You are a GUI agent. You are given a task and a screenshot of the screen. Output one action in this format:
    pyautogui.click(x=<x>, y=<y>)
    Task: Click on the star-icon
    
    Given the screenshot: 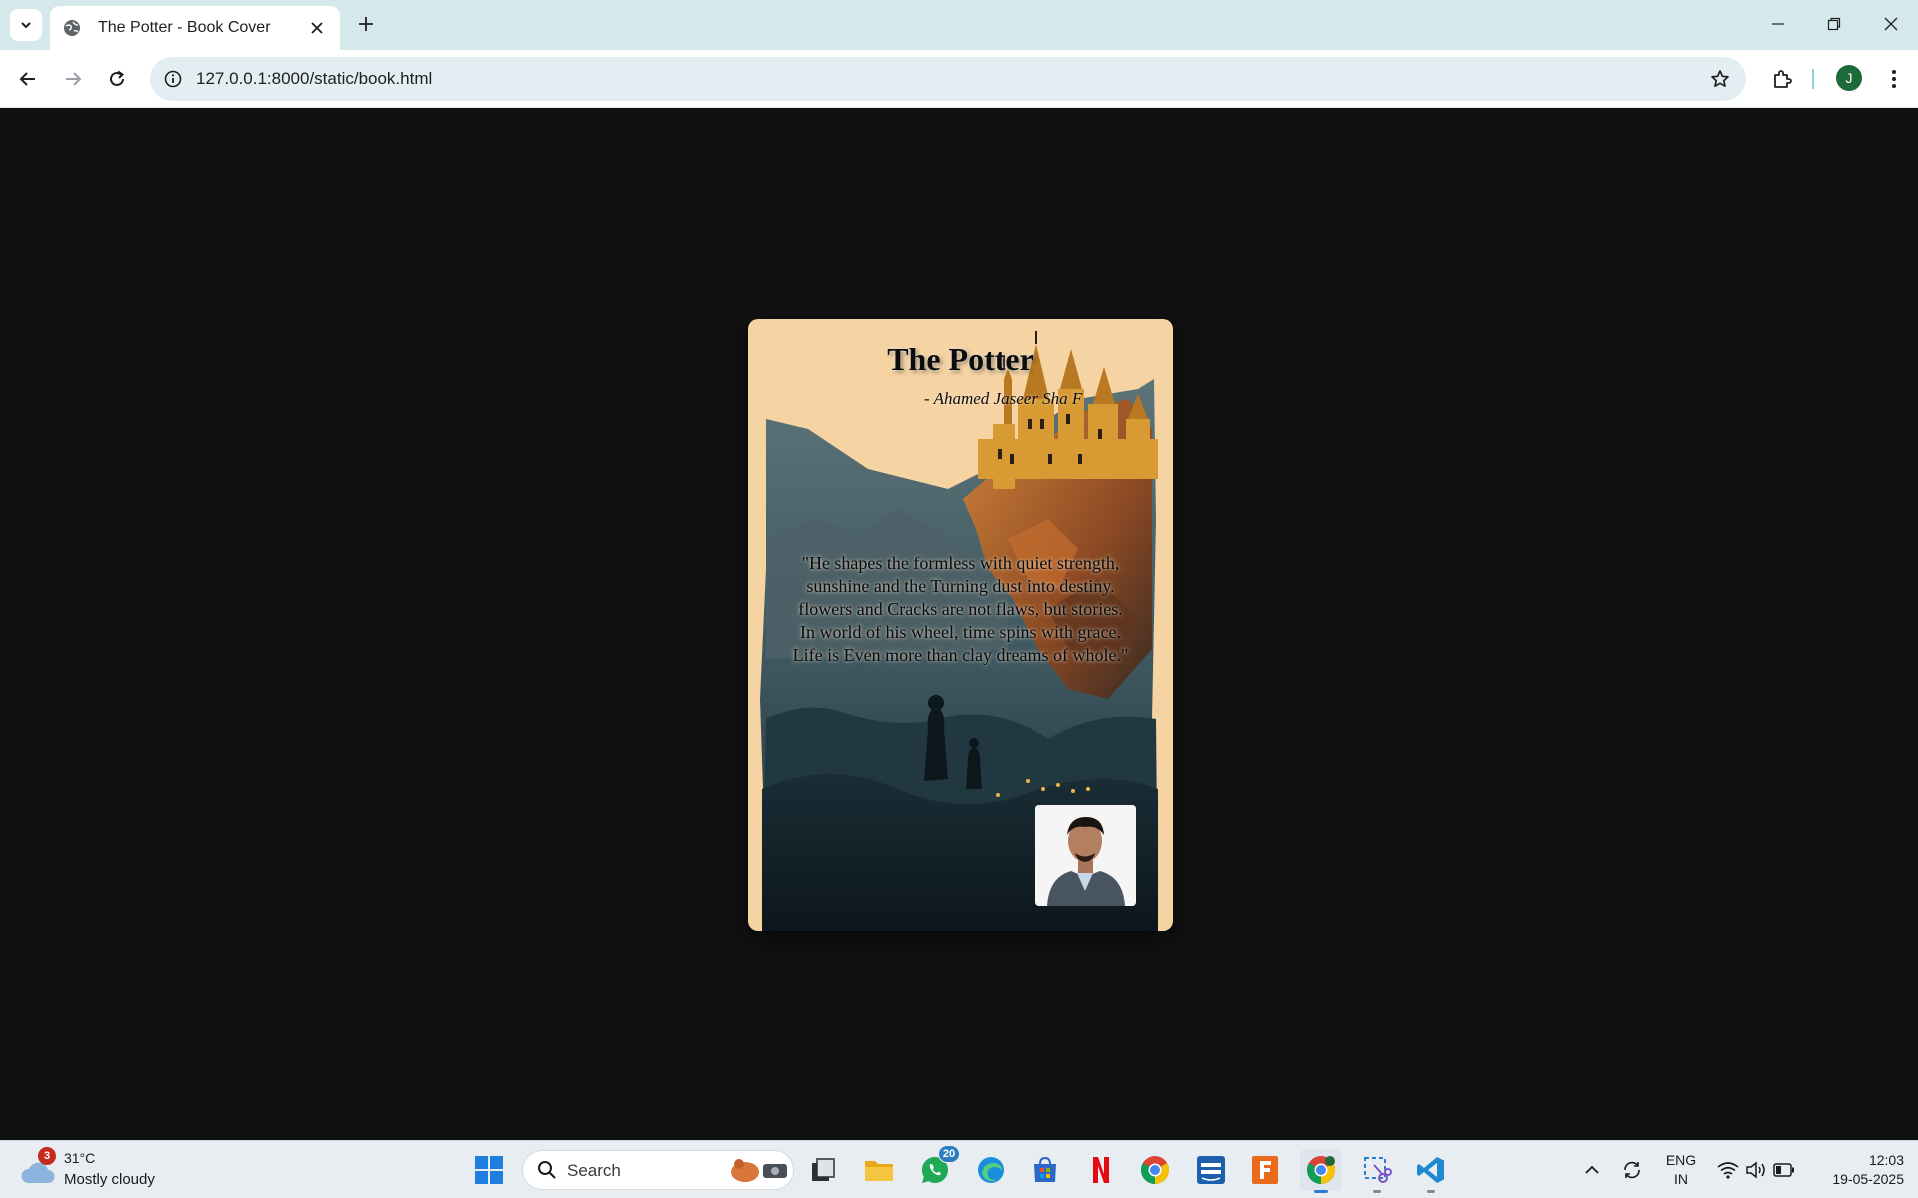 What is the action you would take?
    pyautogui.click(x=1720, y=79)
    